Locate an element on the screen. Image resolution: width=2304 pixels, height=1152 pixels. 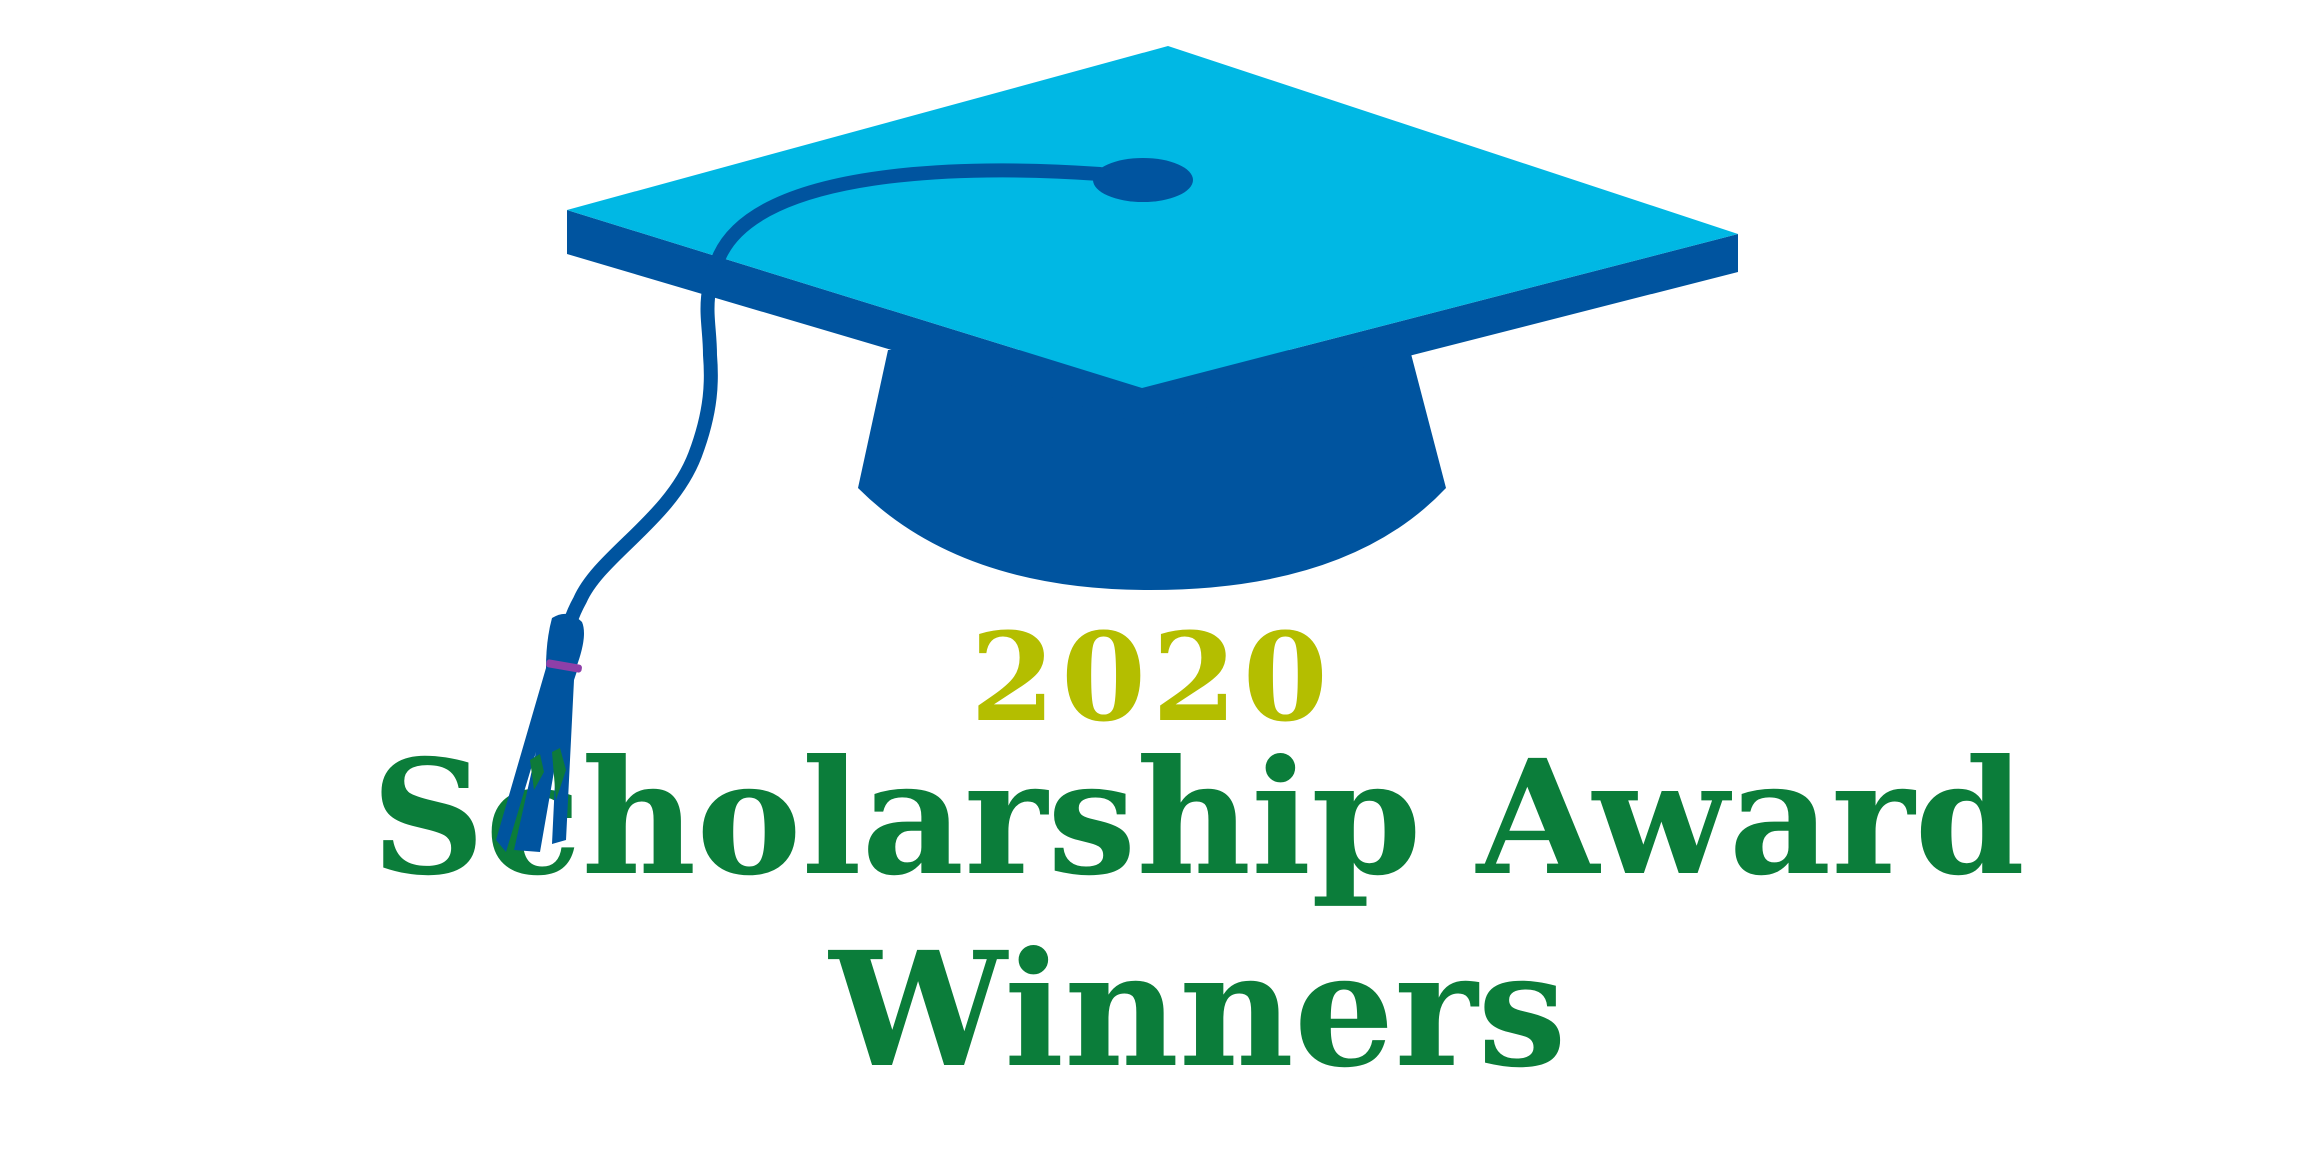
award-year: 2020 is located at coordinates (1152, 677).